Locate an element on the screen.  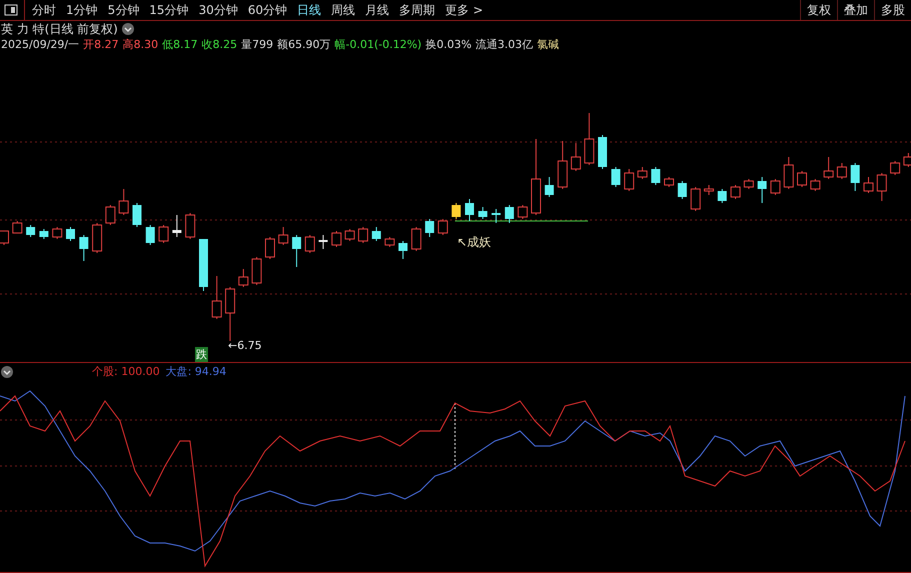
low-price-label: ←6.75 is located at coordinates (245, 345).